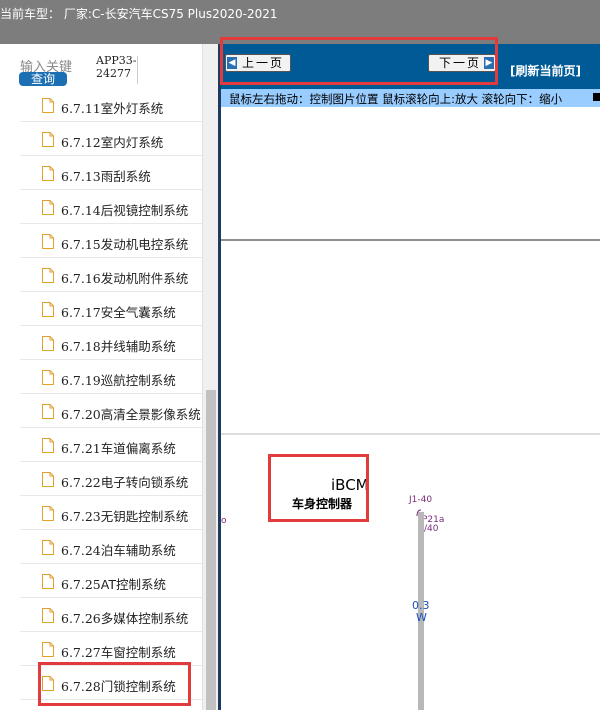 The height and width of the screenshot is (710, 600). Describe the element at coordinates (144, 210) in the screenshot. I see `tree-item-title: 后视镜控制系统` at that location.